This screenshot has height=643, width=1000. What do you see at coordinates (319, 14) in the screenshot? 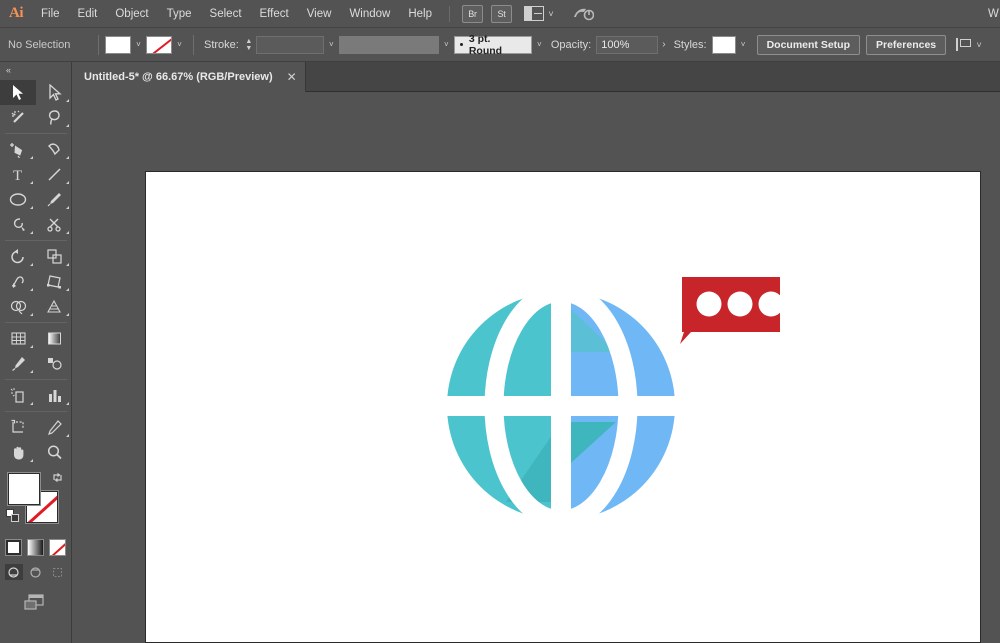
I see `menu-view: View` at bounding box center [319, 14].